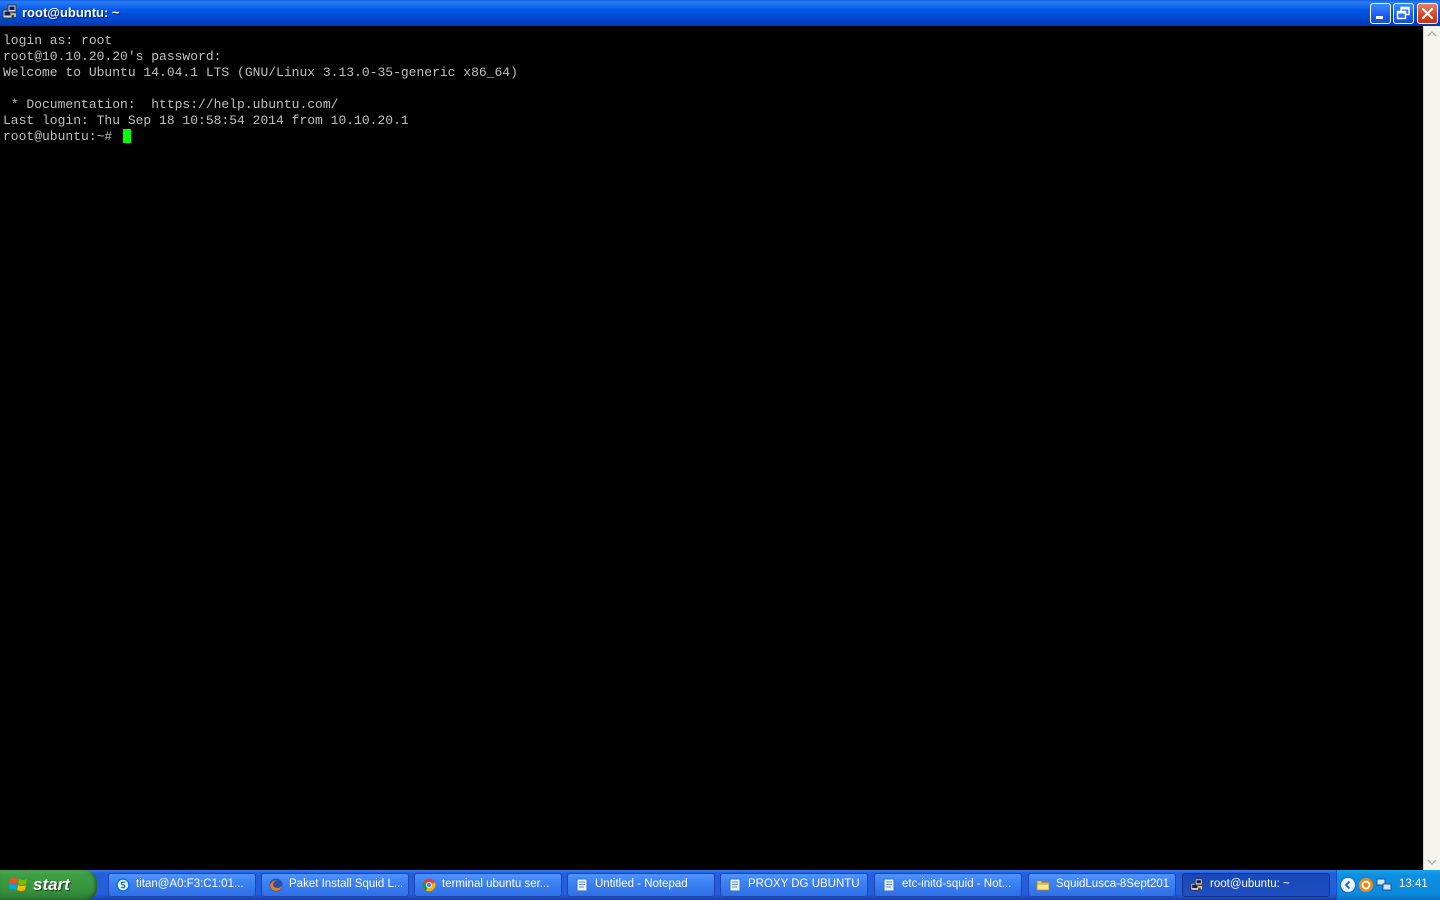  I want to click on taskbar-item-label: Untitled - Notepad, so click(641, 884).